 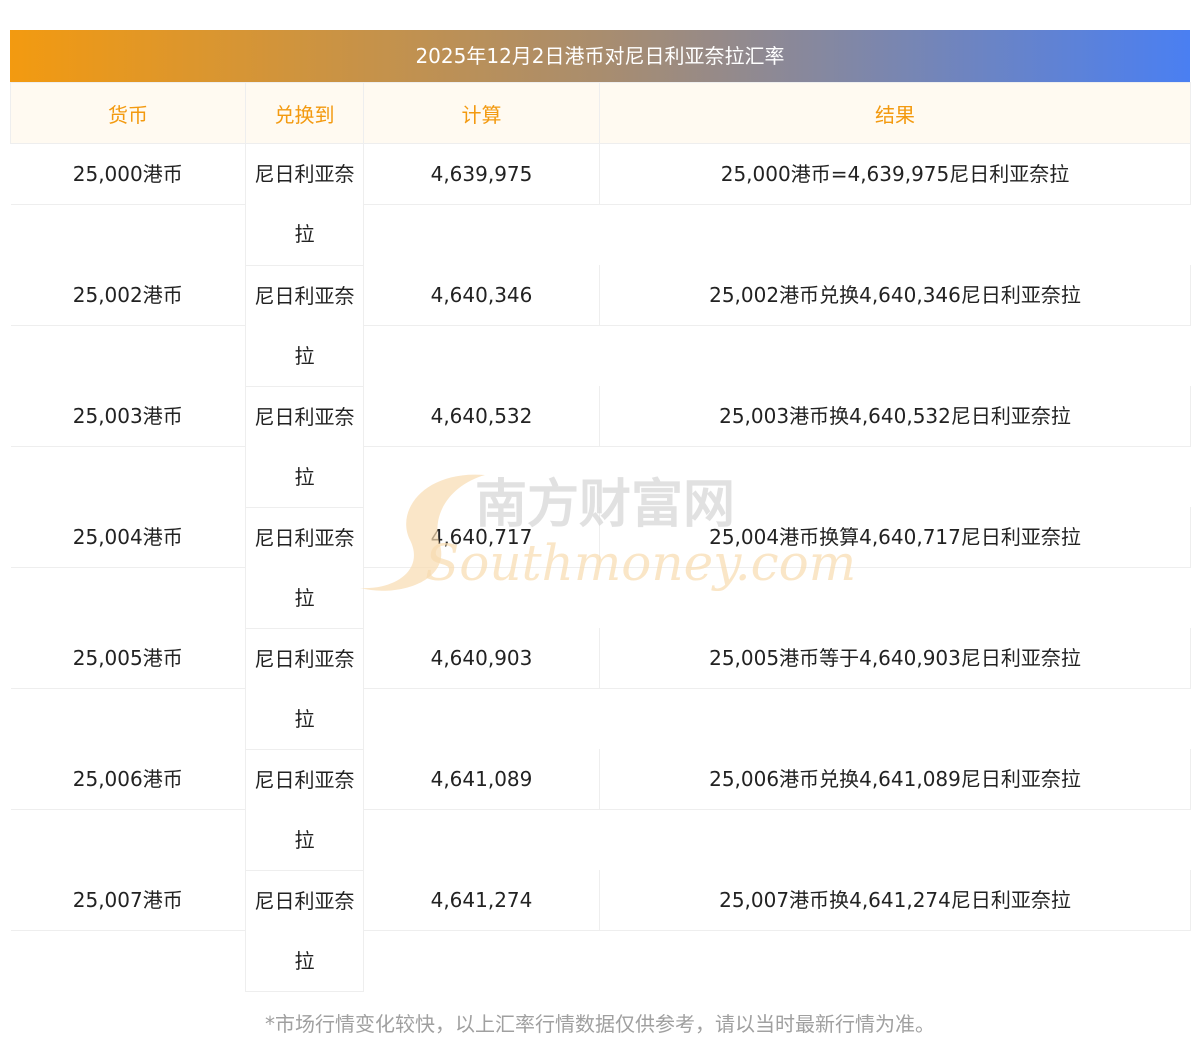 I want to click on header-convert-to: 兑换到, so click(x=304, y=113).